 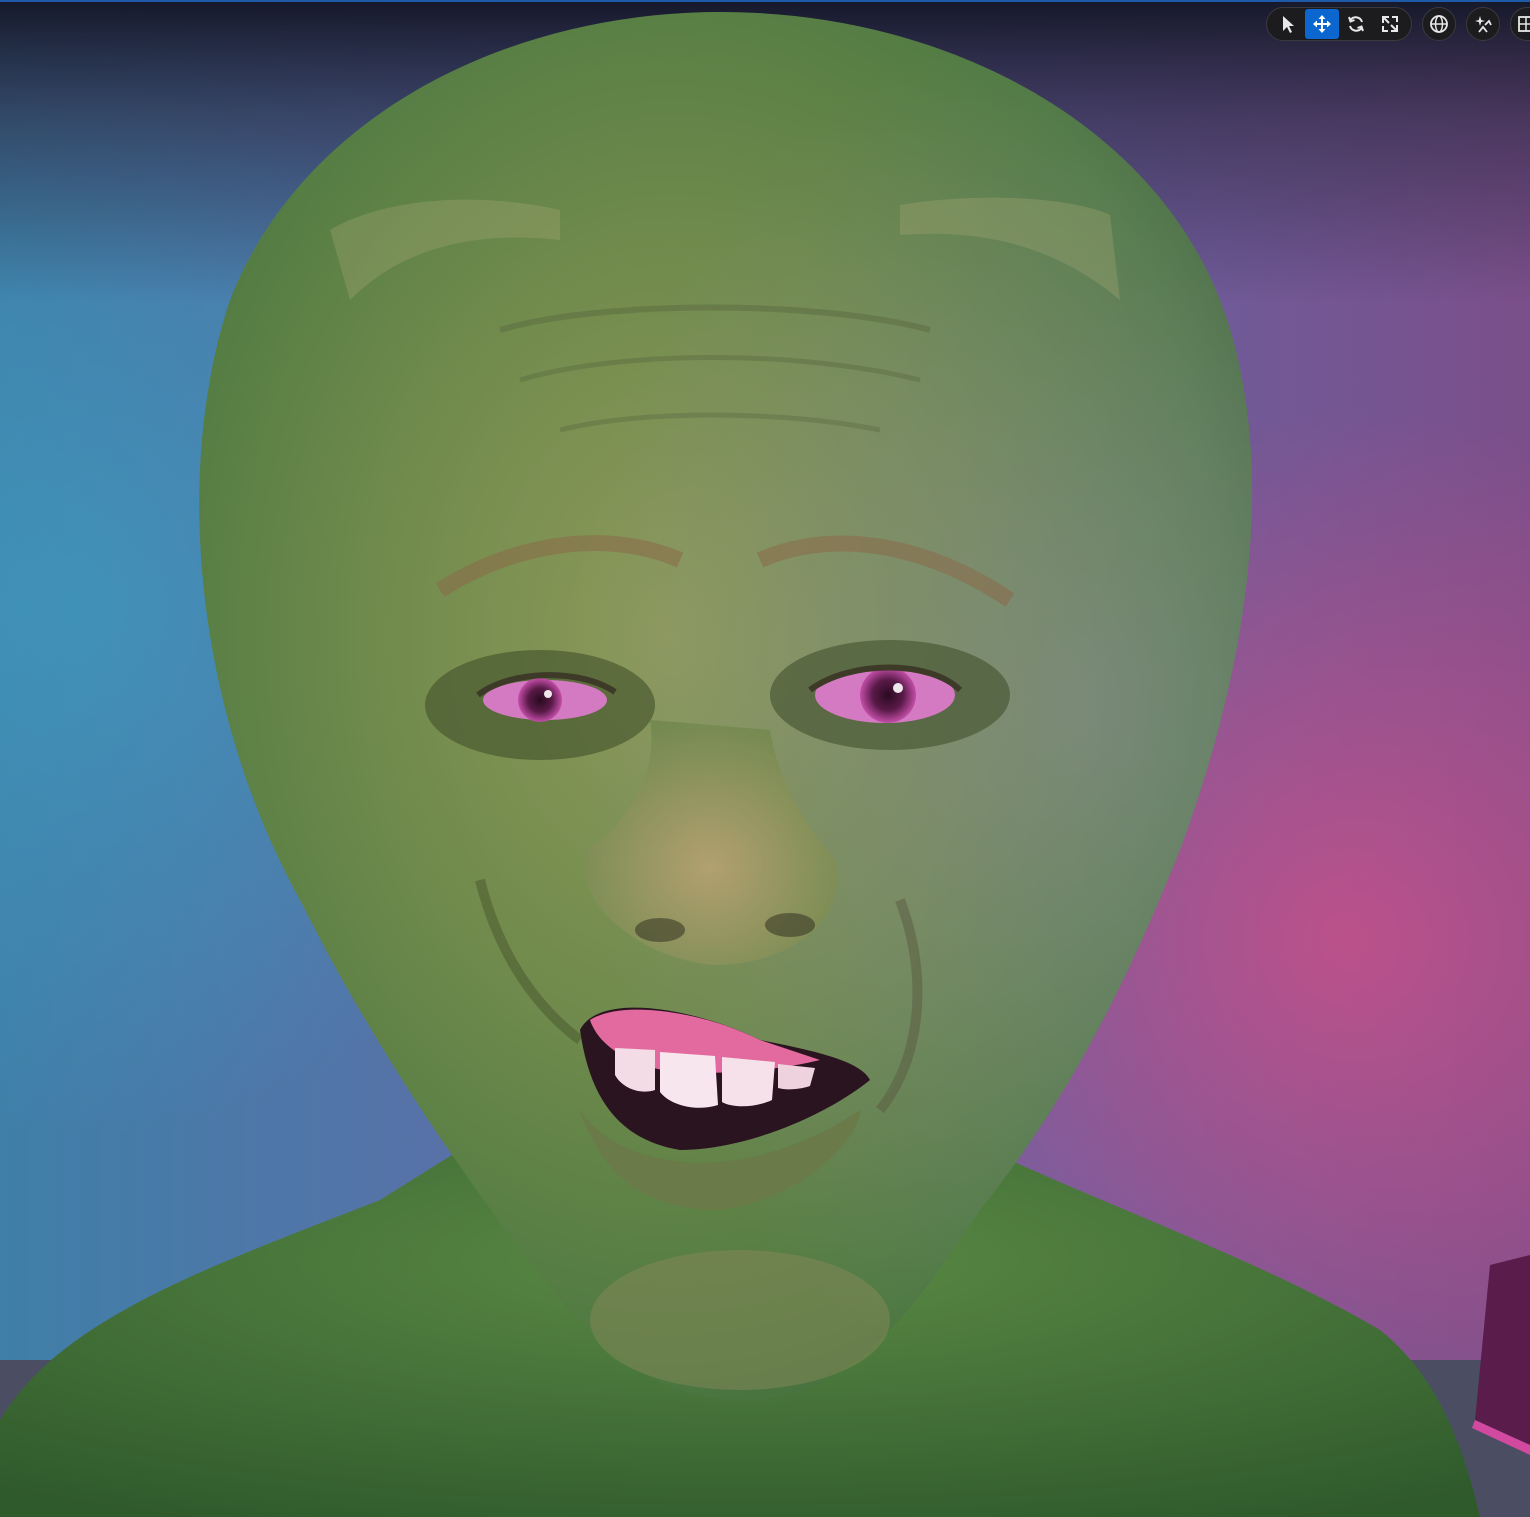 I want to click on transform-tool-group, so click(x=1339, y=24).